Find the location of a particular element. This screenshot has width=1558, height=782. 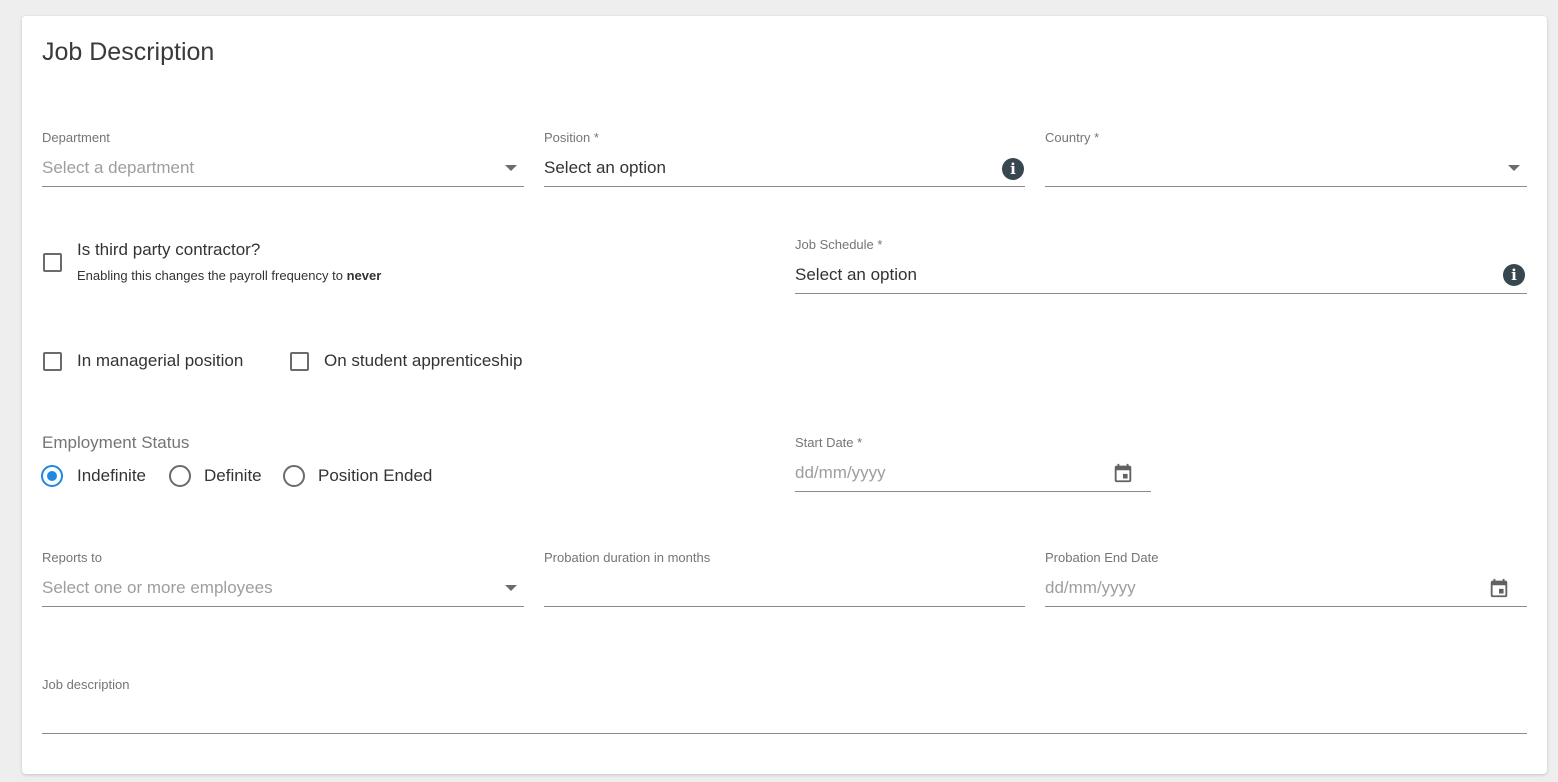

start-date-input: dd/mm/yyyy is located at coordinates (840, 473).